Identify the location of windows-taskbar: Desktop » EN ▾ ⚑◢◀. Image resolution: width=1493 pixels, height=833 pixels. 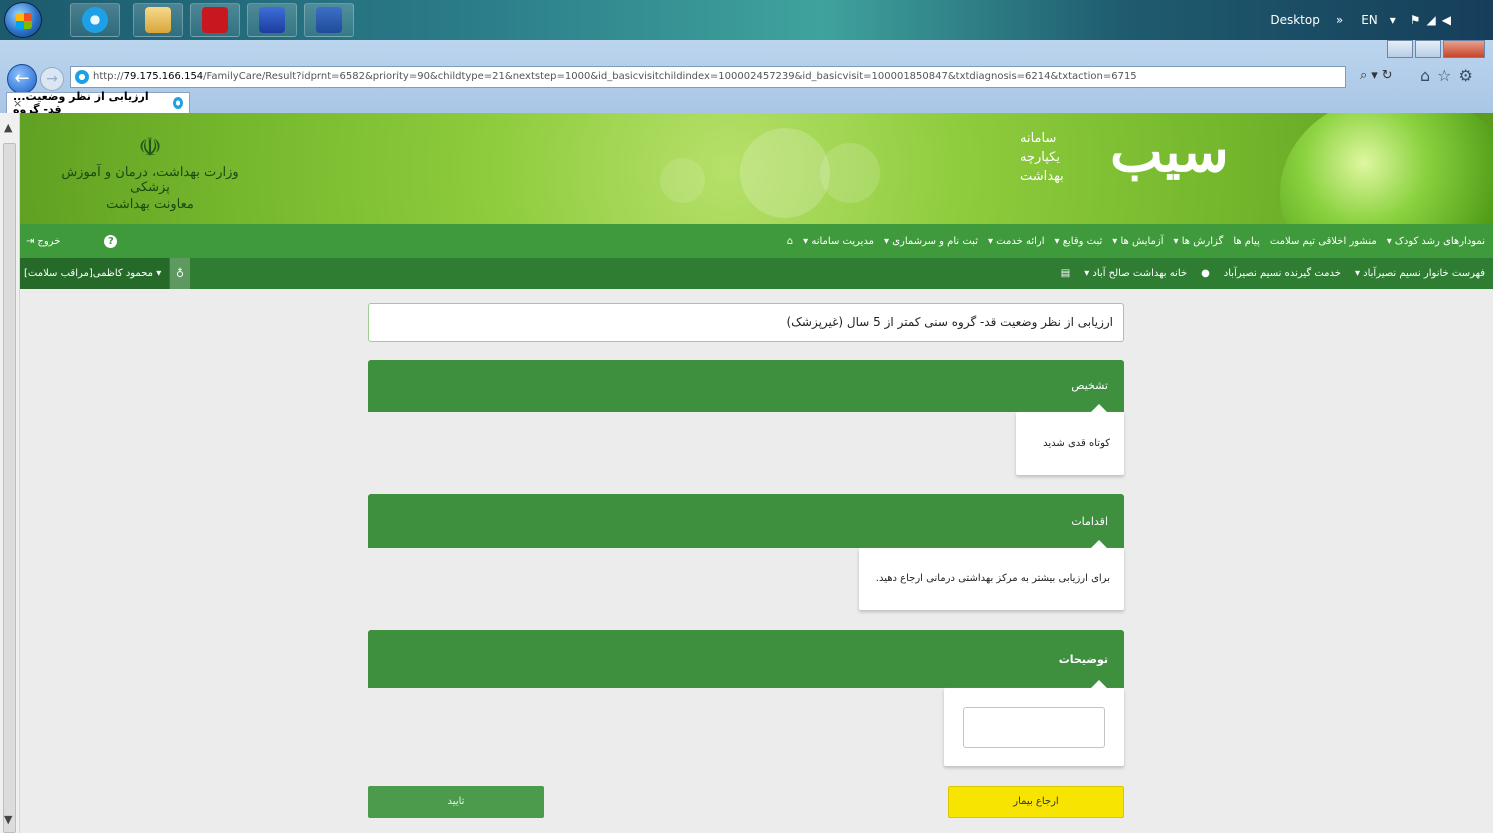
(746, 20).